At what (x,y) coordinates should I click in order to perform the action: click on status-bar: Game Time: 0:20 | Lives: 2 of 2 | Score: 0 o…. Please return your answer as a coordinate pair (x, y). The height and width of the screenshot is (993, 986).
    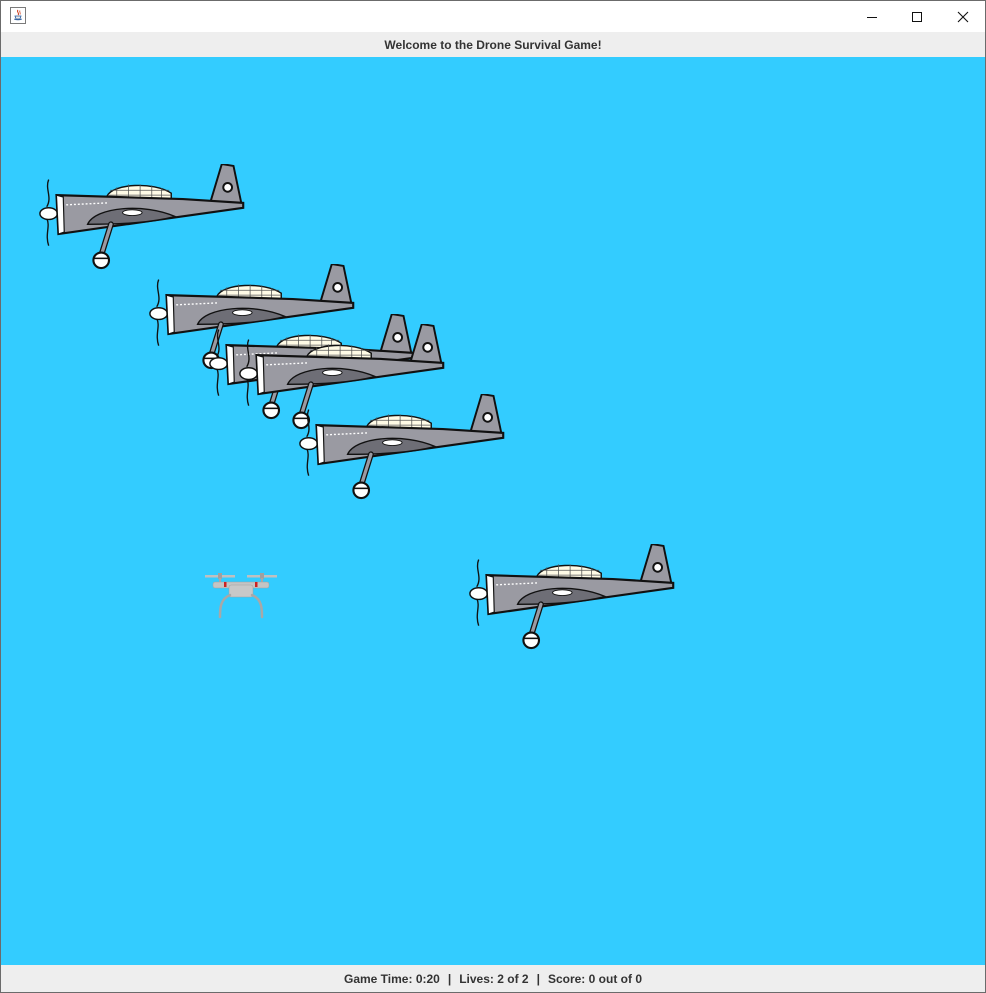
    Looking at the image, I should click on (493, 978).